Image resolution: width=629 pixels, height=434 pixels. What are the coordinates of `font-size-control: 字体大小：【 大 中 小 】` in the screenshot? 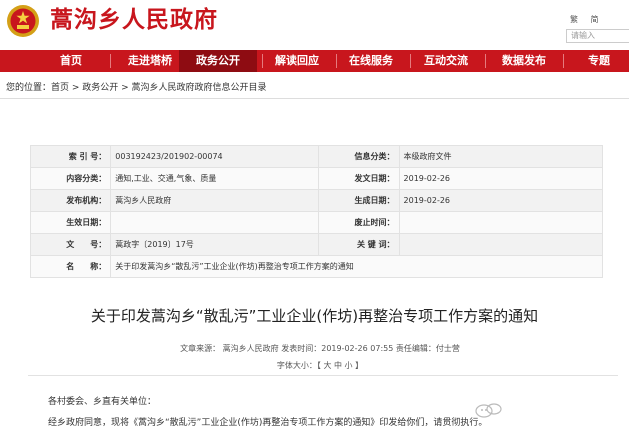 It's located at (314, 365).